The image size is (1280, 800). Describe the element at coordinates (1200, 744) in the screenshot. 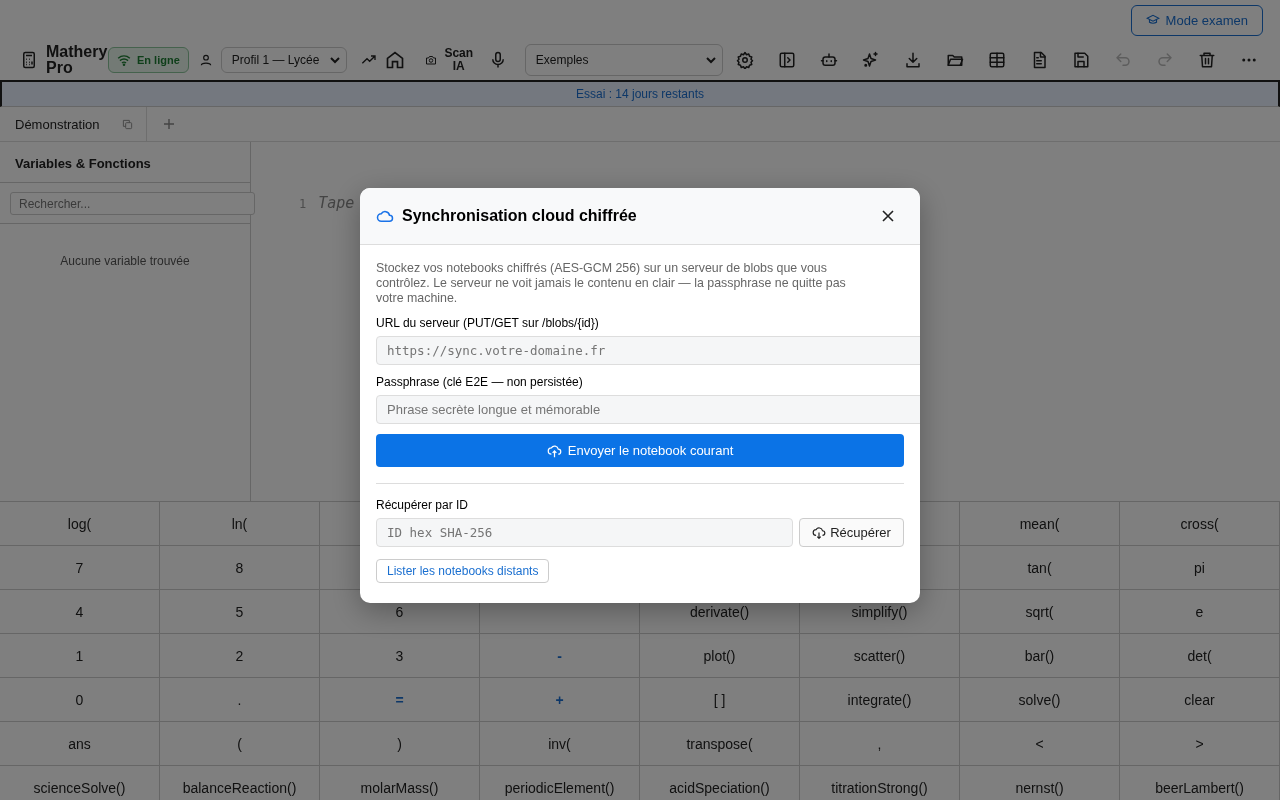

I see `keypad-key: >` at that location.